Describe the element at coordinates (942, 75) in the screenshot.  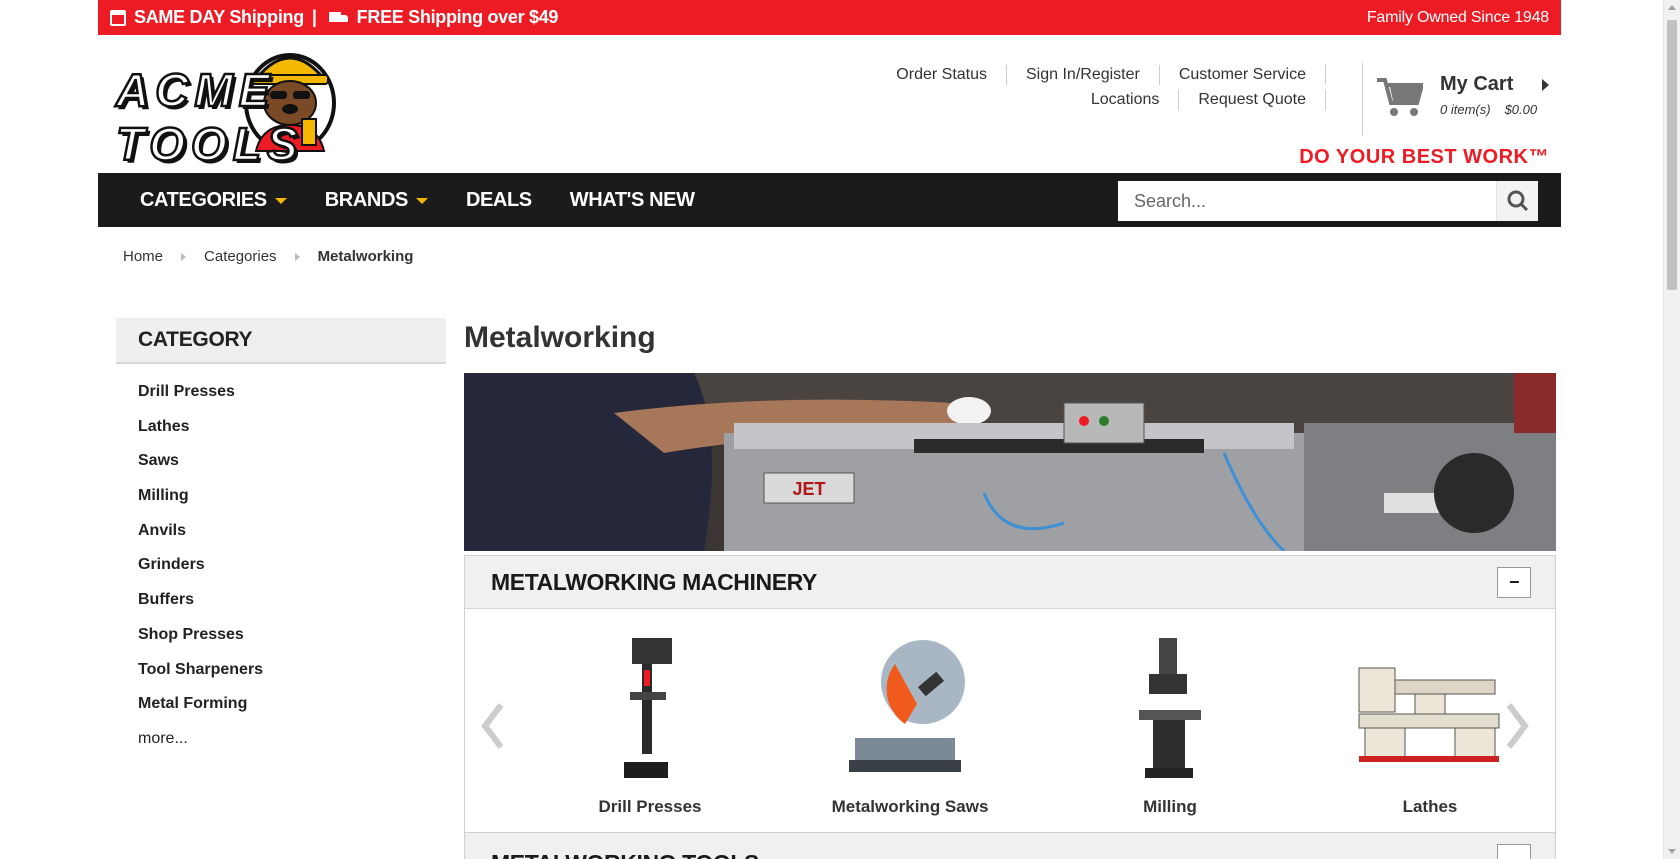
I see `order-status-link: Order Status` at that location.